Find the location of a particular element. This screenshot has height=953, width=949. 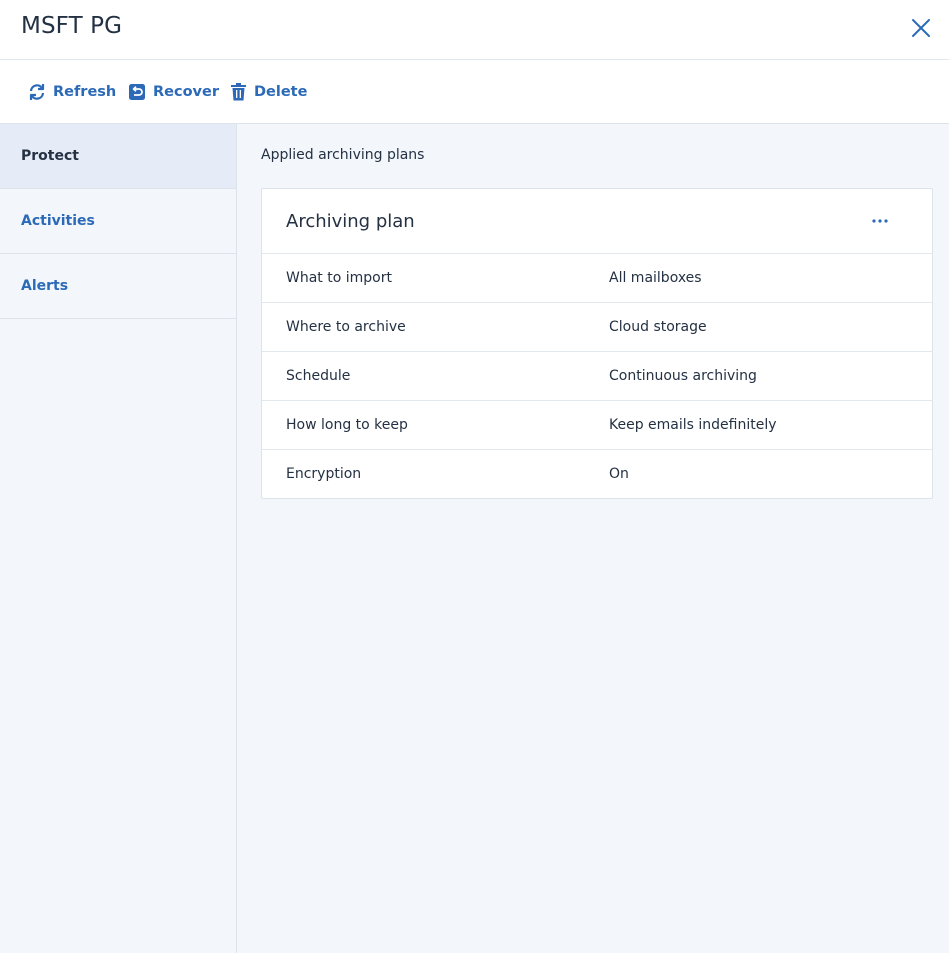

row-value: Continuous archiving is located at coordinates (683, 376).